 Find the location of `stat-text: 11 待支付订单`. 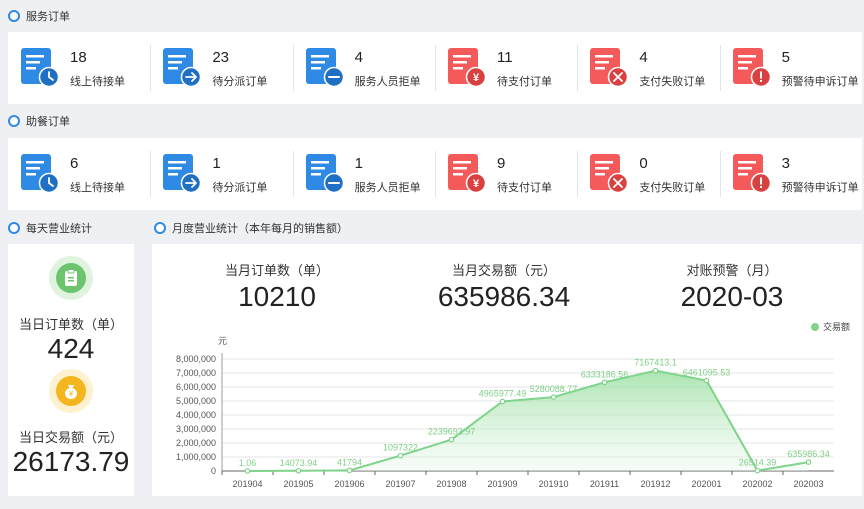

stat-text: 11 待支付订单 is located at coordinates (524, 68).